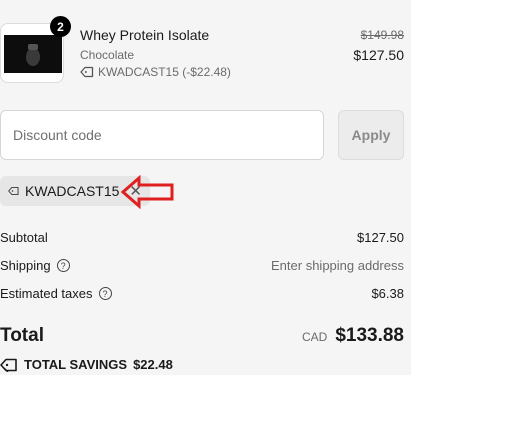 This screenshot has width=520, height=436. Describe the element at coordinates (147, 192) in the screenshot. I see `arrow-left-icon` at that location.